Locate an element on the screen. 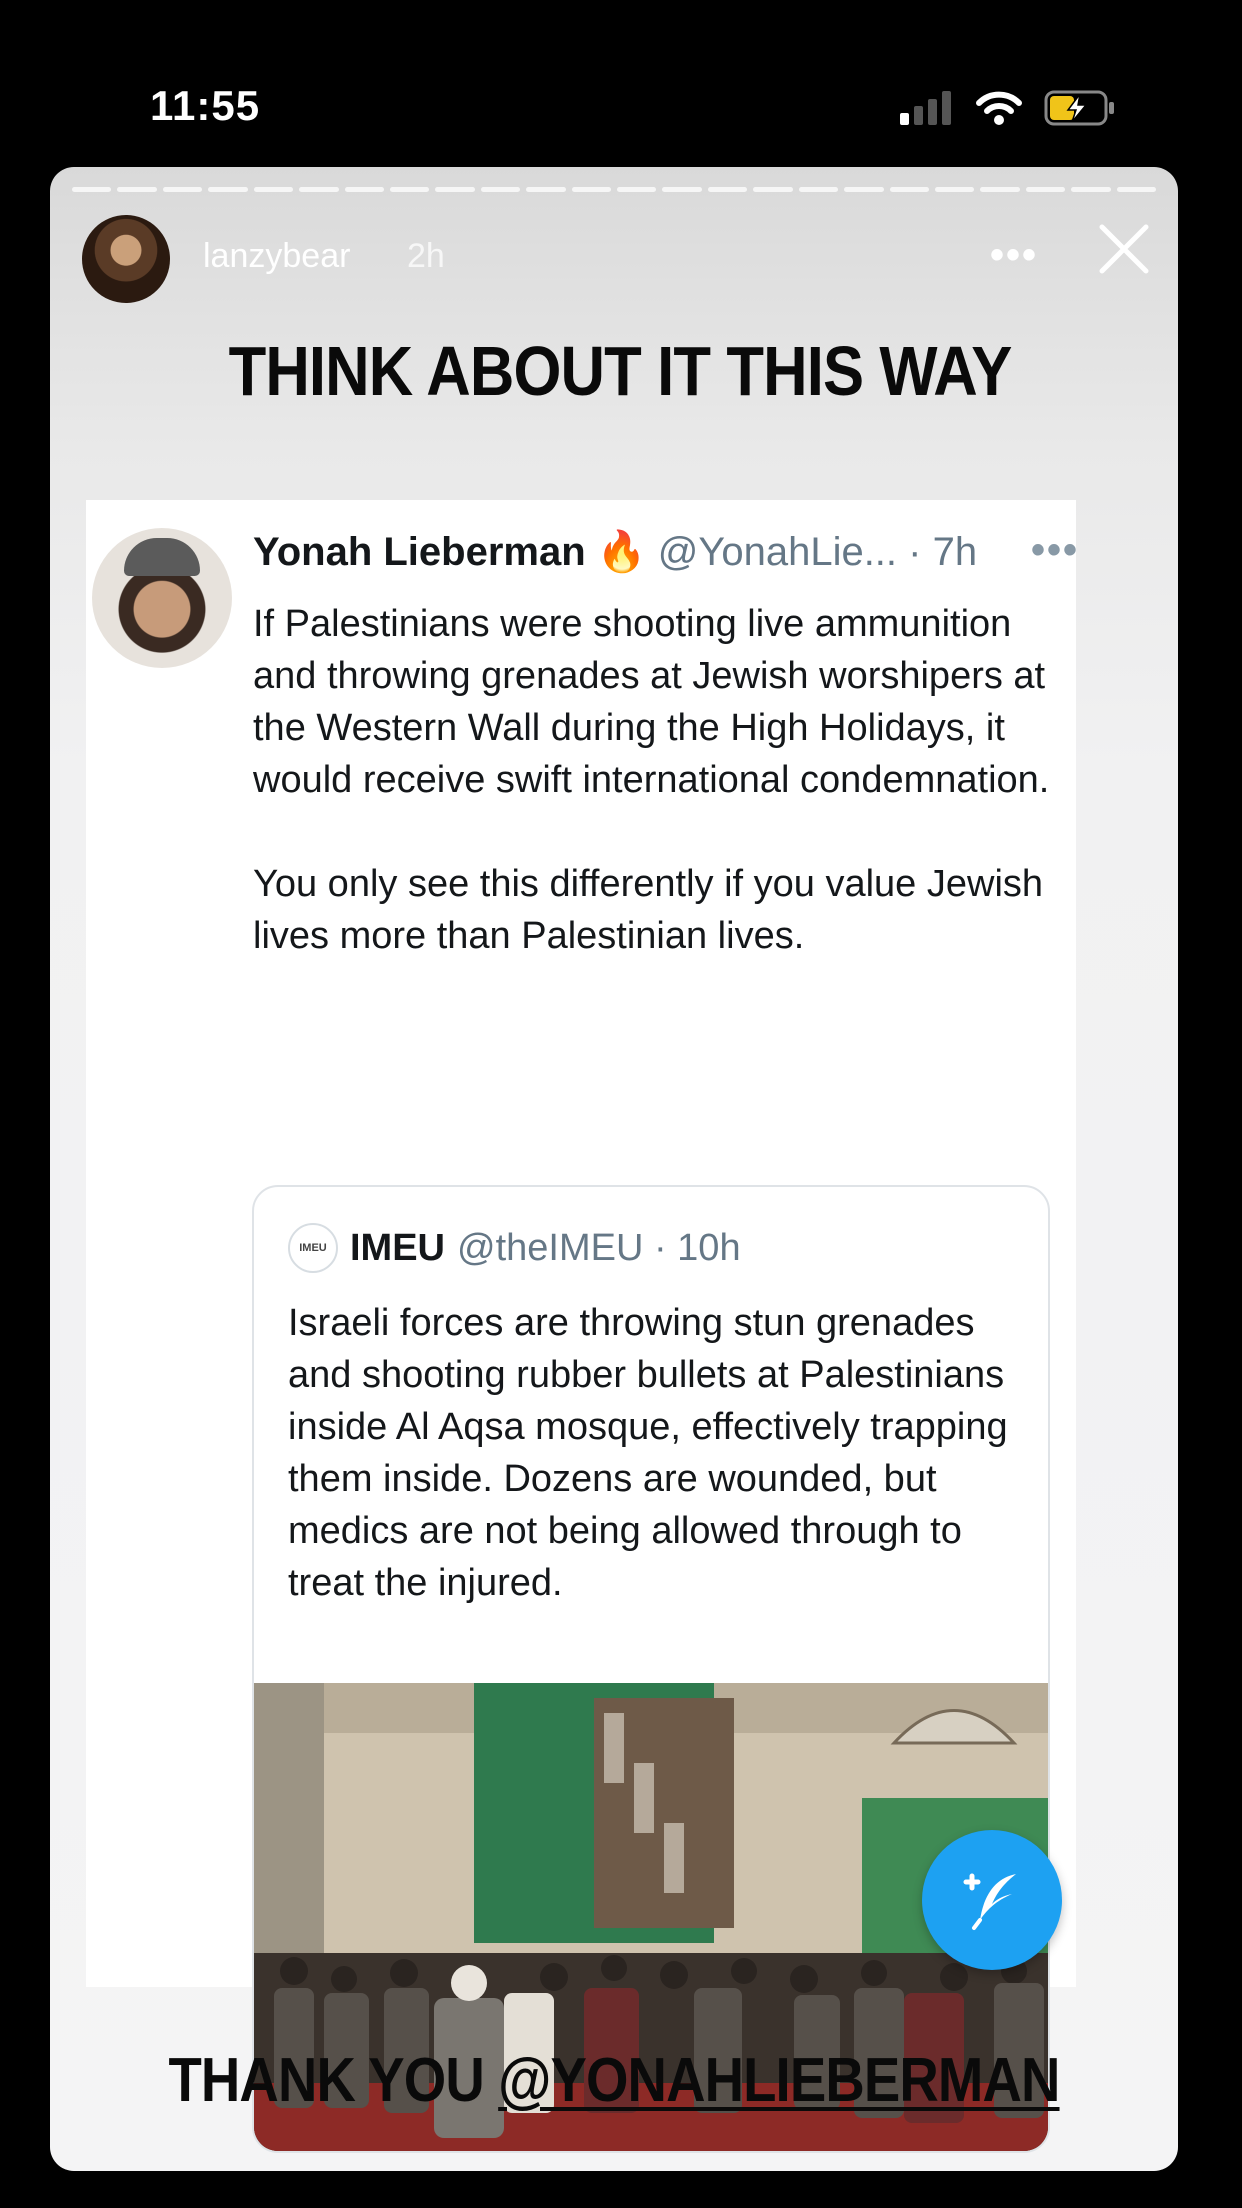 The height and width of the screenshot is (2208, 1242). tweet-handle-time: @YonahLie... · 7h is located at coordinates (817, 552).